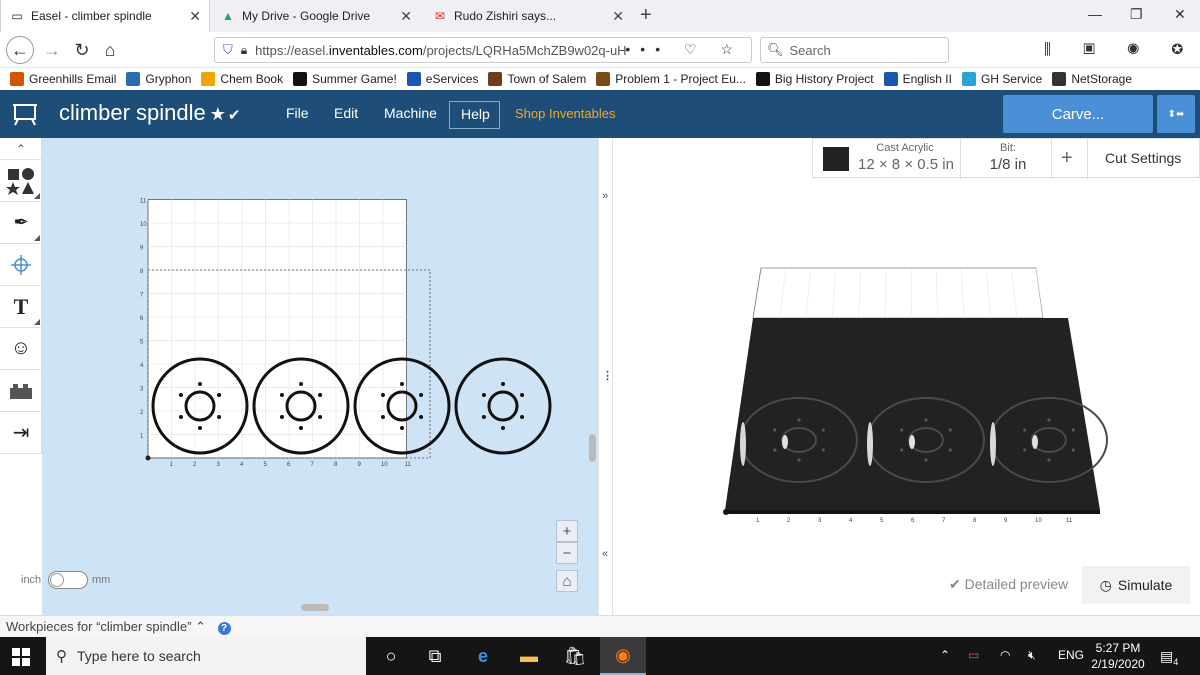 This screenshot has height=675, width=1200. Describe the element at coordinates (218, 114) in the screenshot. I see `star-icon: ★` at that location.